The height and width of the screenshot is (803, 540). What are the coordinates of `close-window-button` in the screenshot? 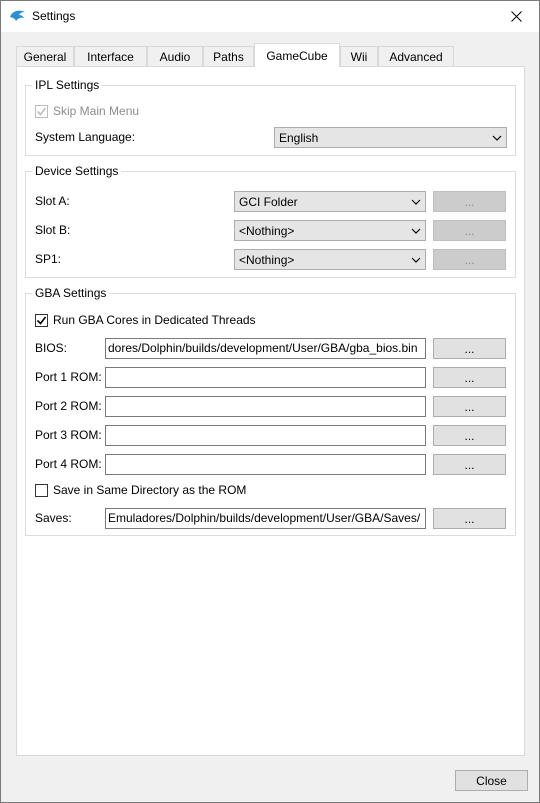 It's located at (516, 16).